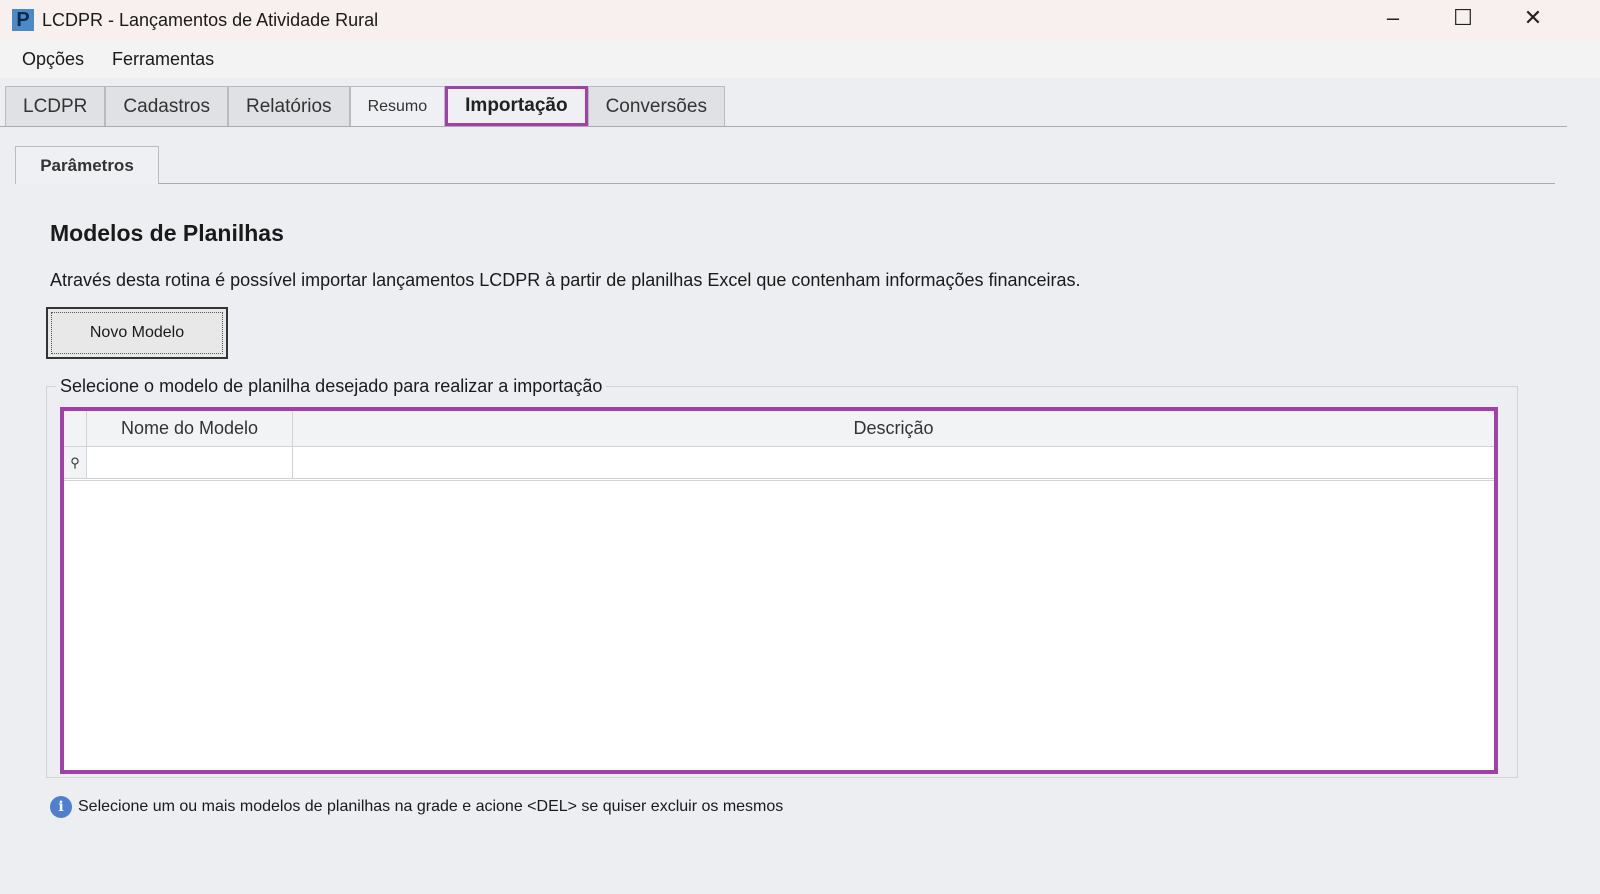 This screenshot has width=1600, height=894. I want to click on menu-ferramentas: Ferramentas, so click(163, 59).